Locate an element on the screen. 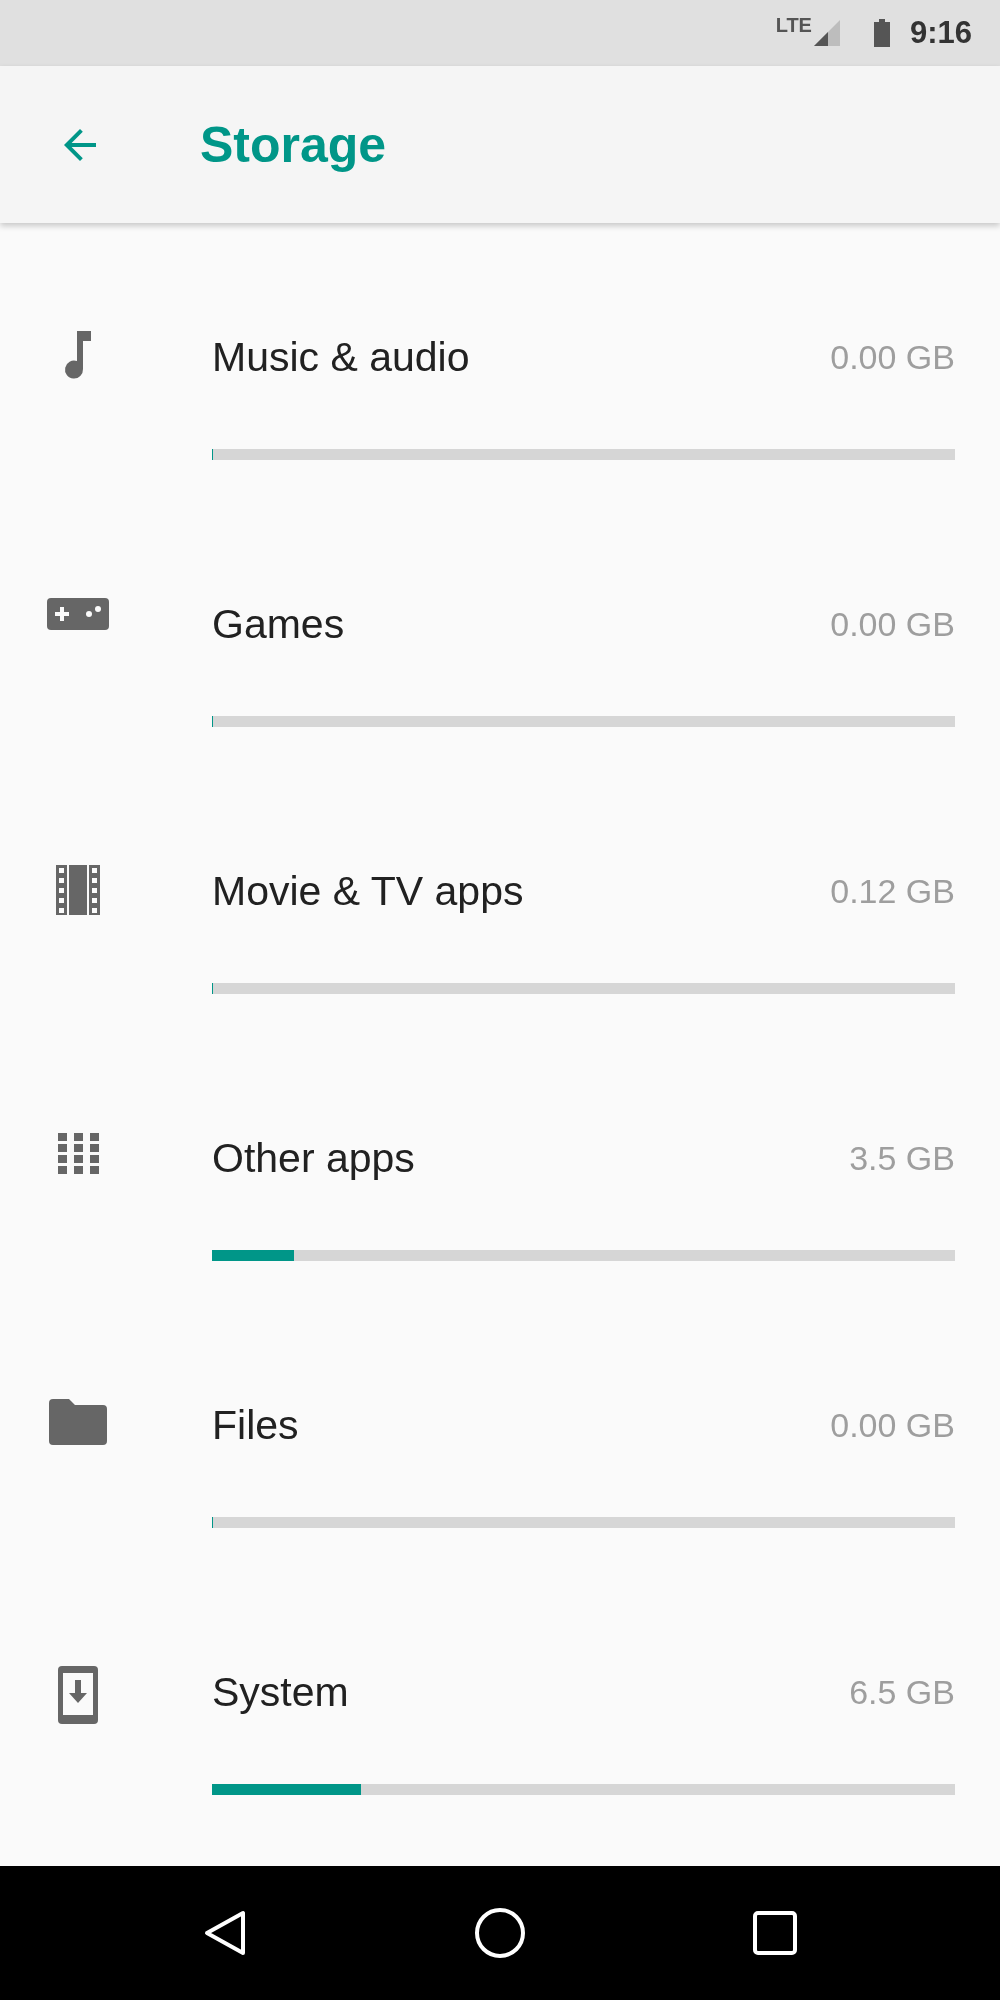 Image resolution: width=1000 pixels, height=2000 pixels. storage-size: 3.5 GB is located at coordinates (902, 1158).